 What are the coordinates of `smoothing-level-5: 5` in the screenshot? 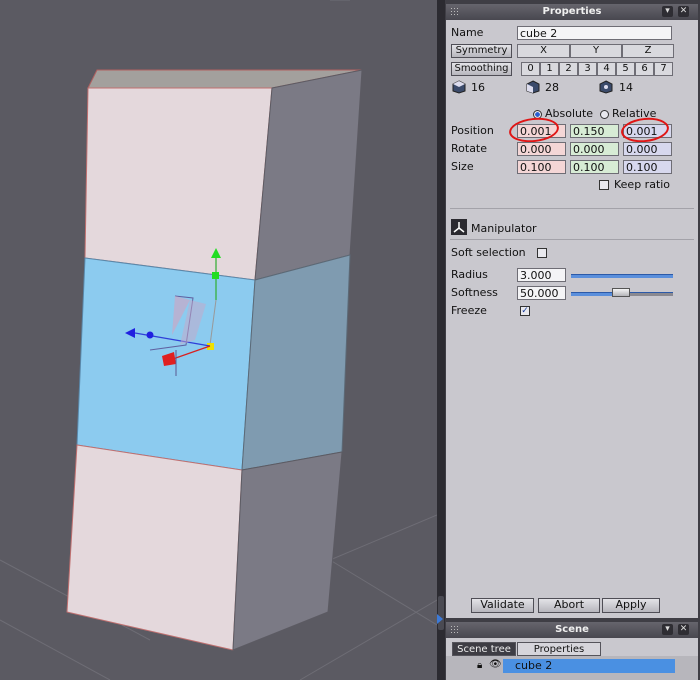 It's located at (625, 69).